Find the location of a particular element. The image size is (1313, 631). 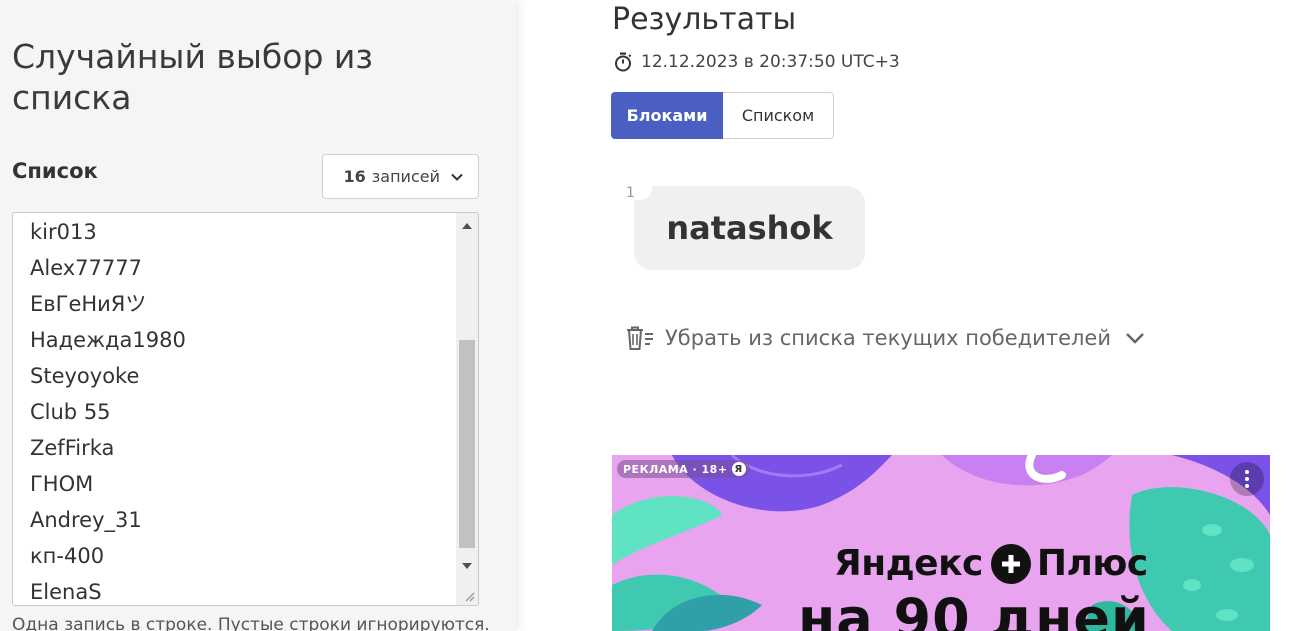

list-entry: кп-400 is located at coordinates (67, 556).